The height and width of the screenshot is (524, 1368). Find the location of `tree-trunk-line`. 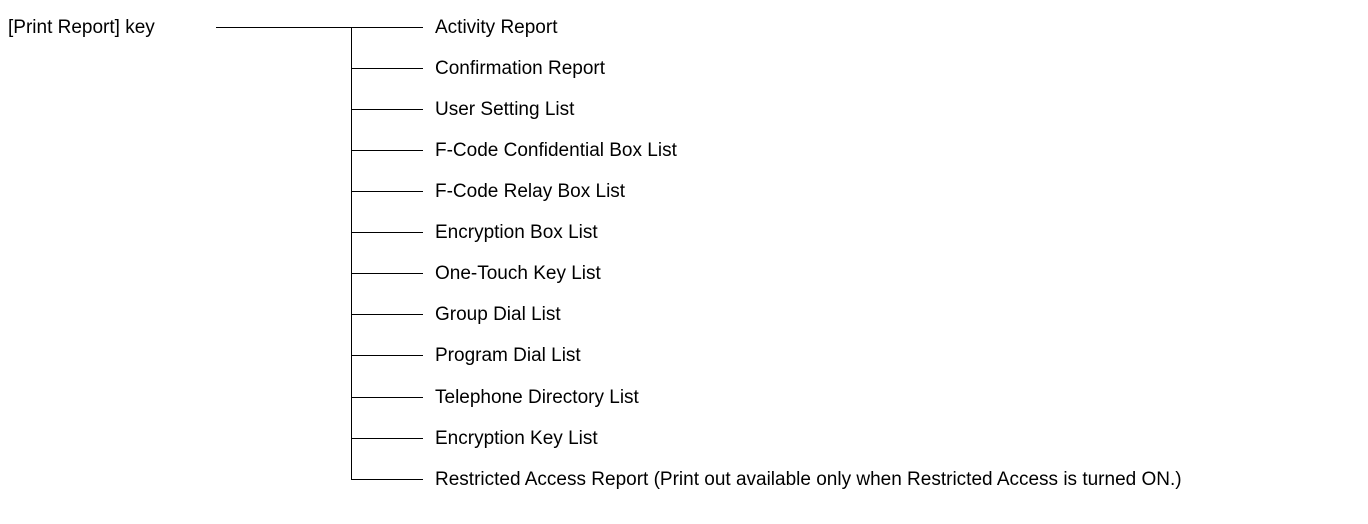

tree-trunk-line is located at coordinates (351, 253).